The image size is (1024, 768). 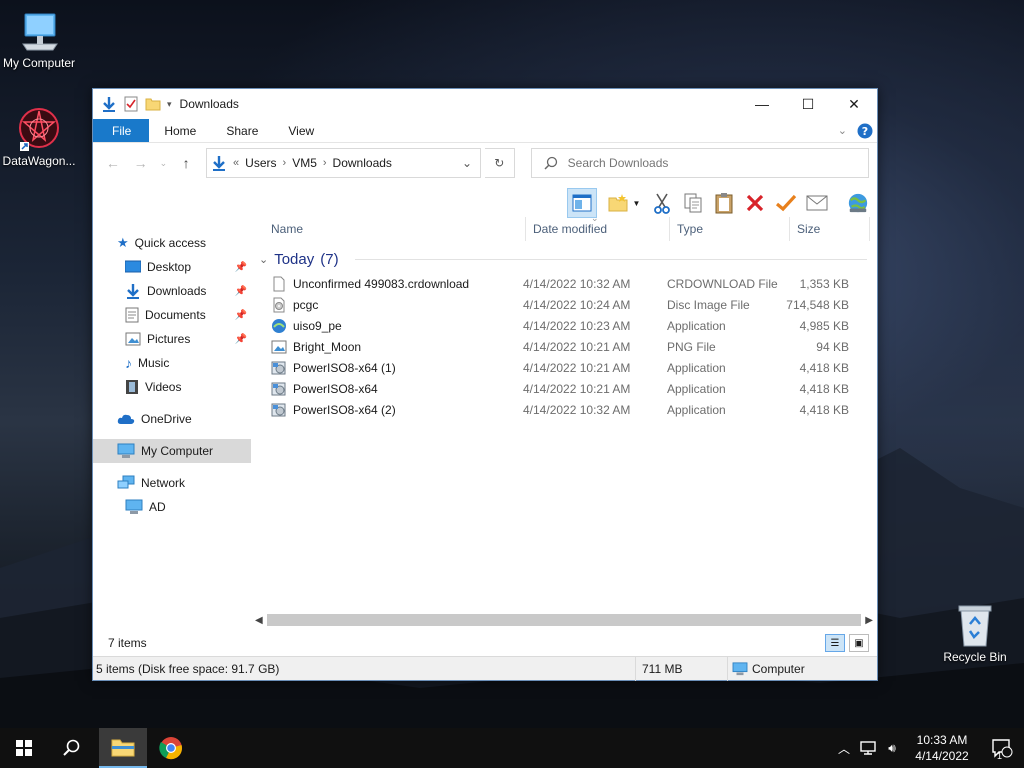 What do you see at coordinates (762, 104) in the screenshot?
I see `minimize-button: —` at bounding box center [762, 104].